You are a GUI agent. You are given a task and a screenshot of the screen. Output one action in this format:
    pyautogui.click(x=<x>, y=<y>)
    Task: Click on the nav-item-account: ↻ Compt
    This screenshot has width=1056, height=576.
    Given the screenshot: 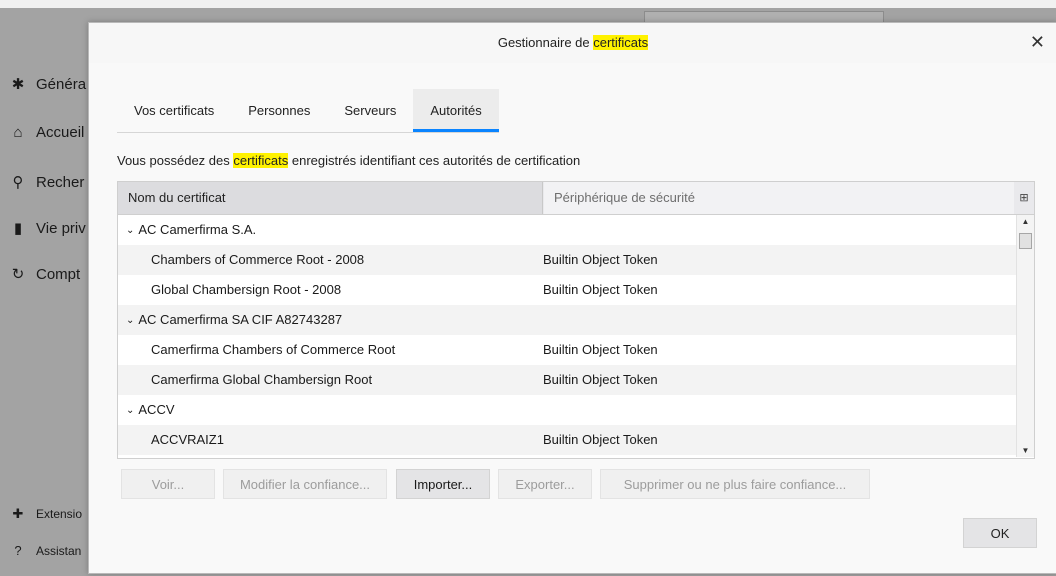 What is the action you would take?
    pyautogui.click(x=40, y=274)
    